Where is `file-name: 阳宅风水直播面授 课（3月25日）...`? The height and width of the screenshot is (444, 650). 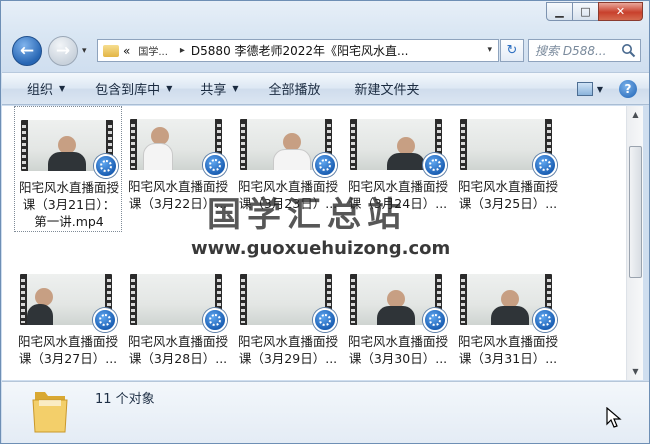
file-name: 阳宅风水直播面授 课（3月25日）... is located at coordinates (507, 195).